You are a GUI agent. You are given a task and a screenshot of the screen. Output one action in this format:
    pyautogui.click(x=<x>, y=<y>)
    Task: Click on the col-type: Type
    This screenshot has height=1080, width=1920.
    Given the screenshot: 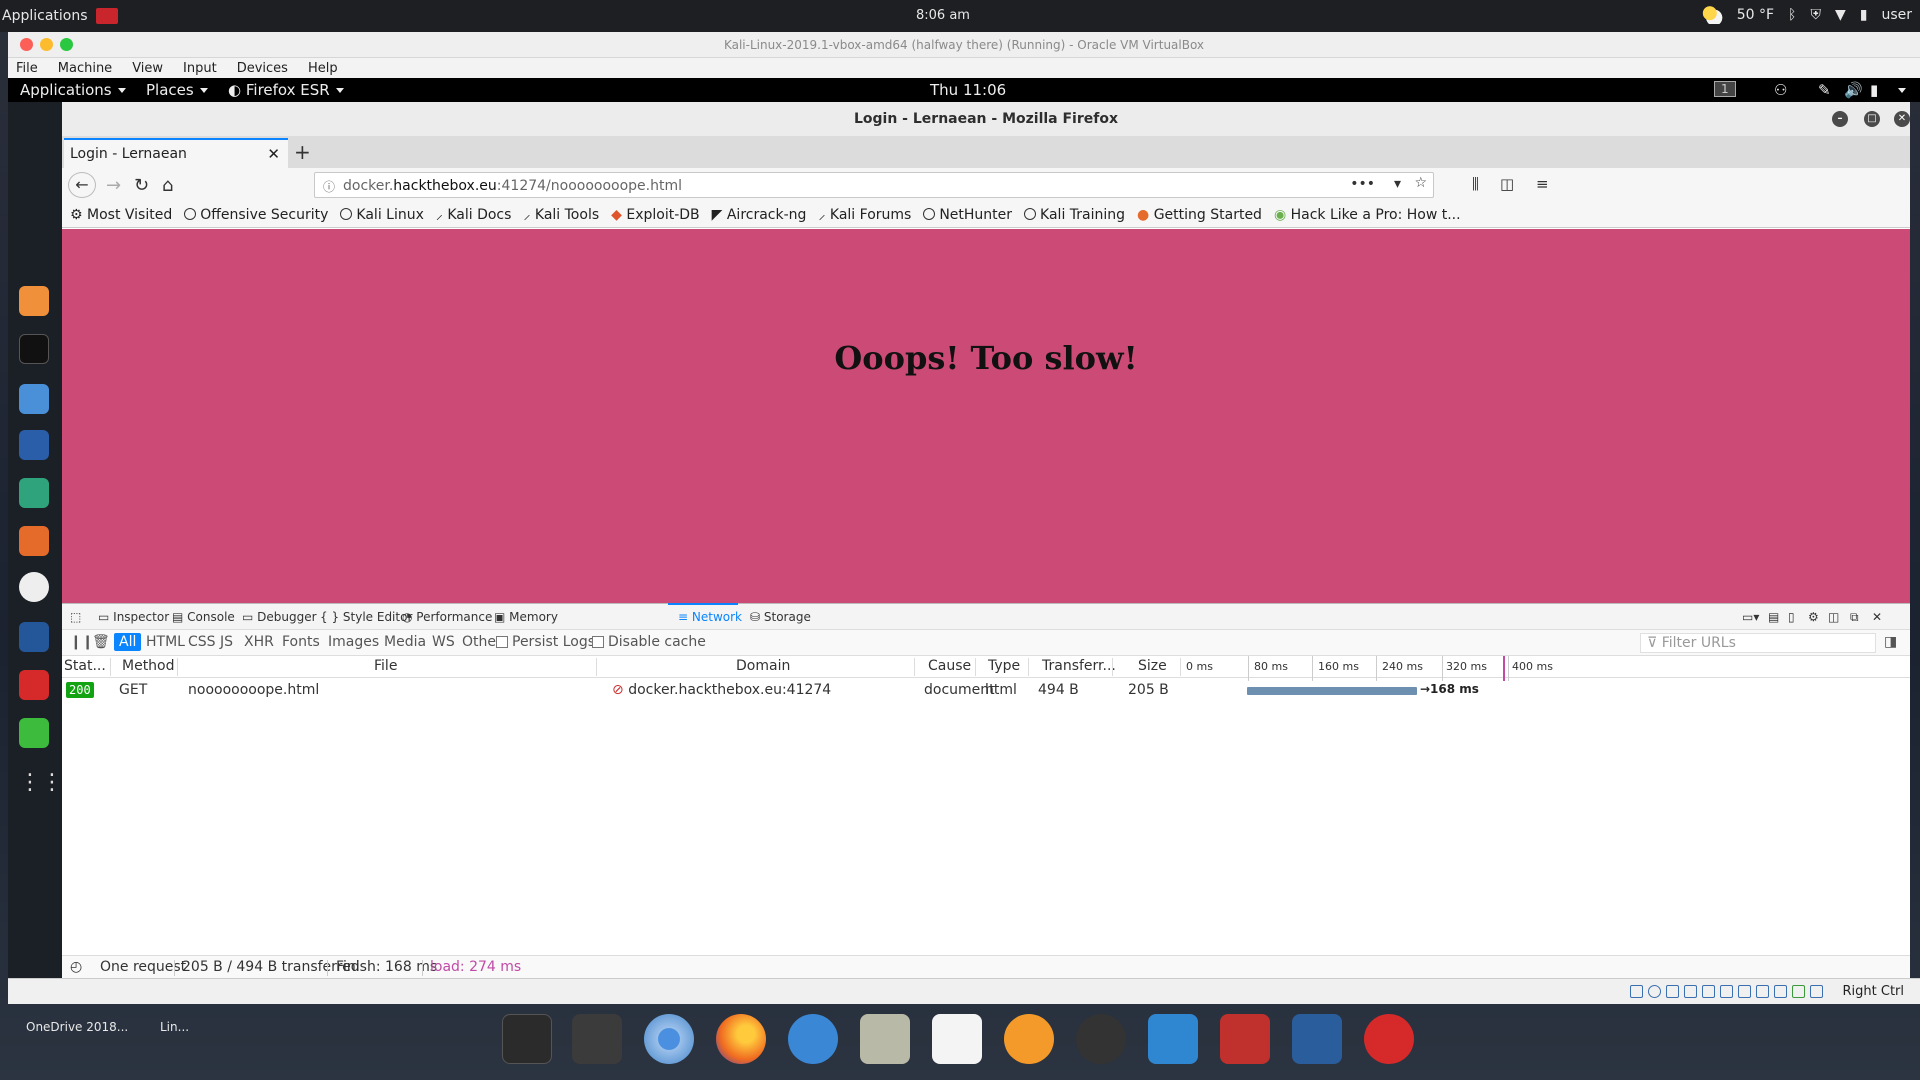 What is the action you would take?
    pyautogui.click(x=1004, y=666)
    